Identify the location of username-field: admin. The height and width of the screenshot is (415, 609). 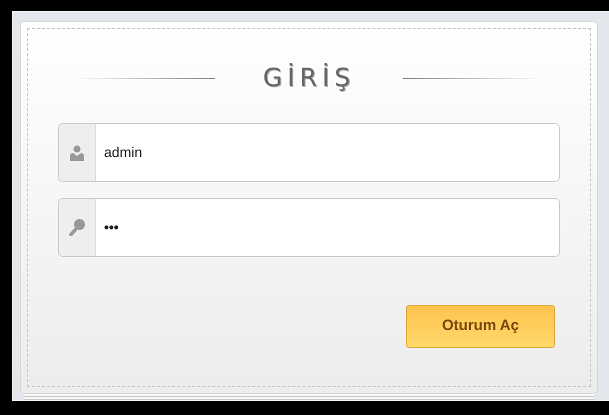
(309, 152).